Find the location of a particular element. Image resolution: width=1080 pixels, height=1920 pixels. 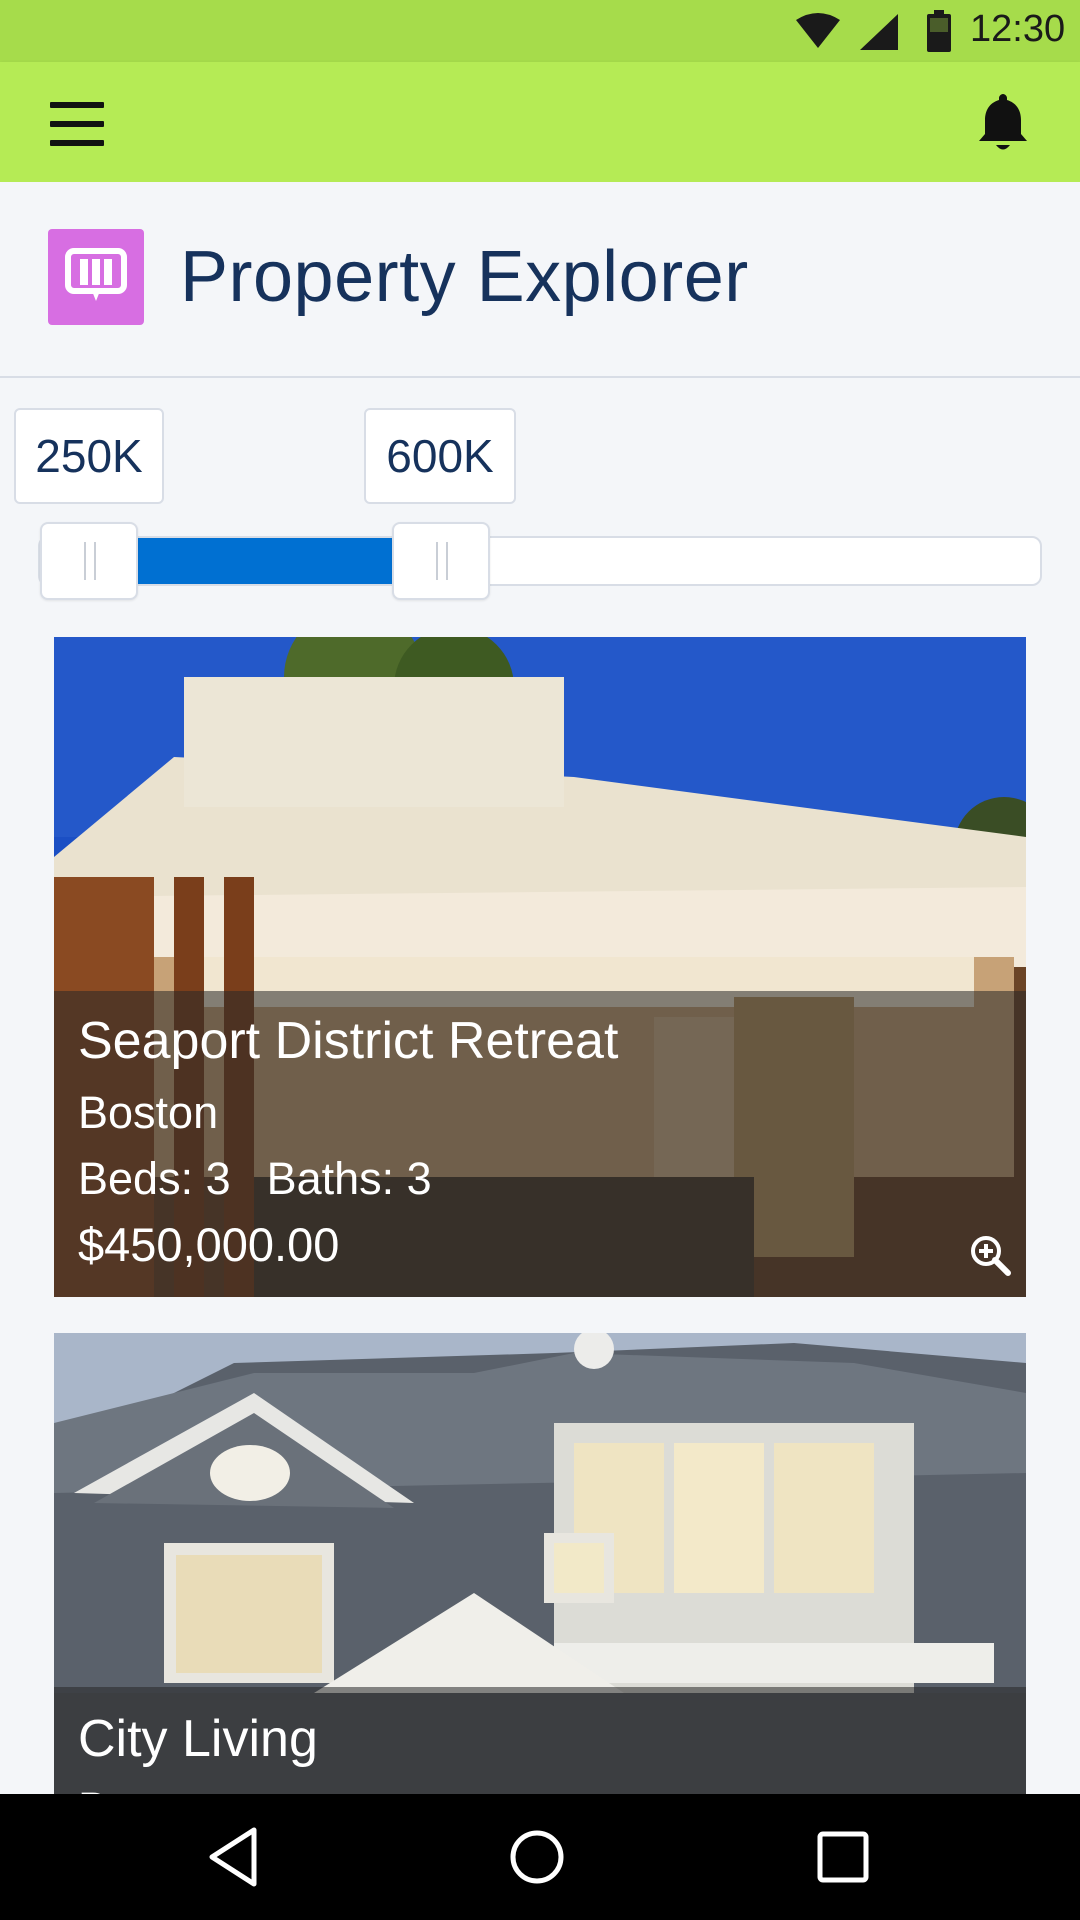

price-range-fill is located at coordinates (264, 561).